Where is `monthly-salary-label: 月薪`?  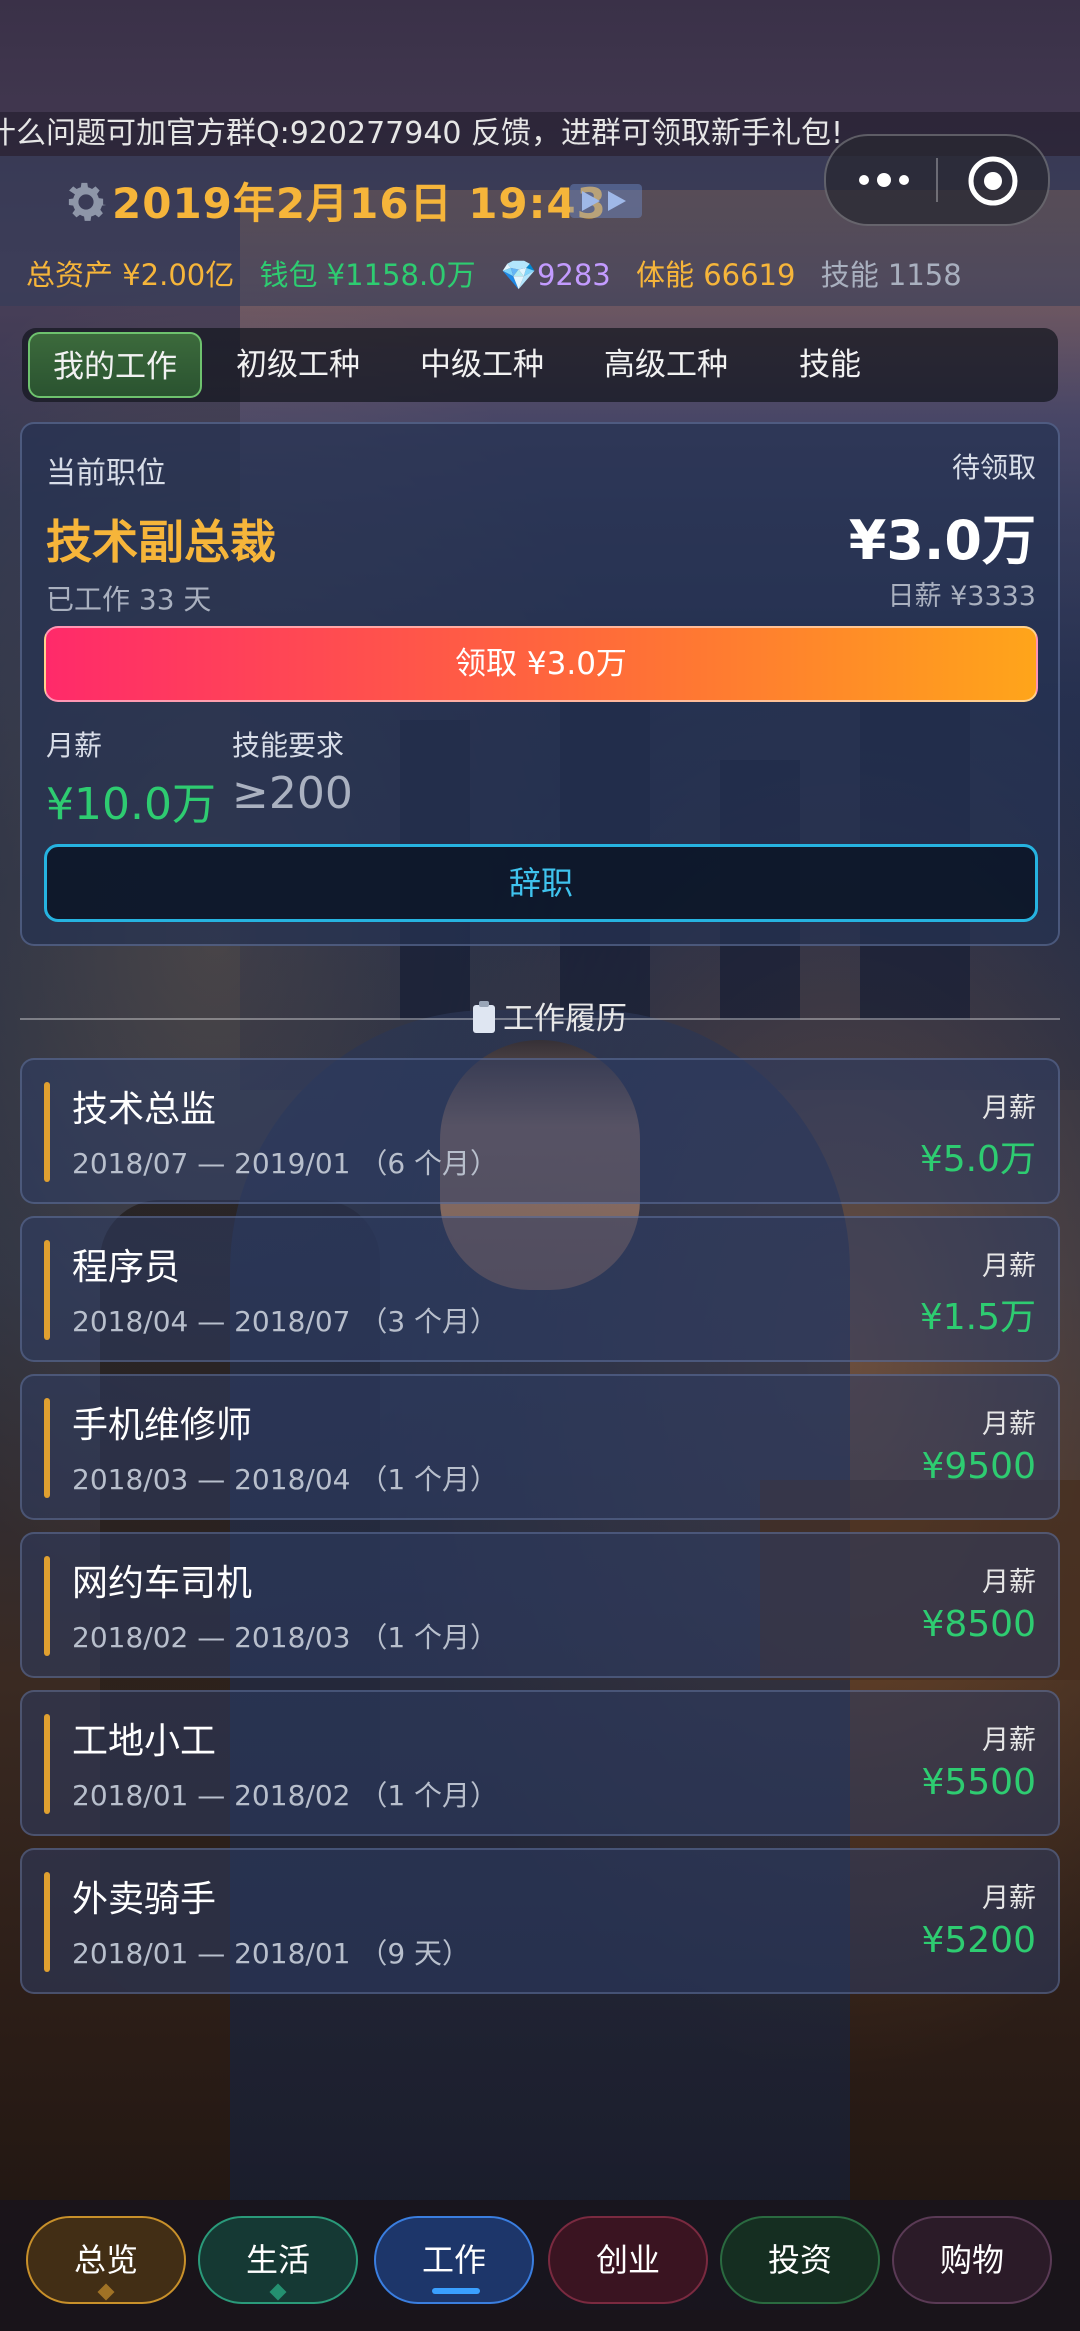
monthly-salary-label: 月薪 is located at coordinates (74, 745).